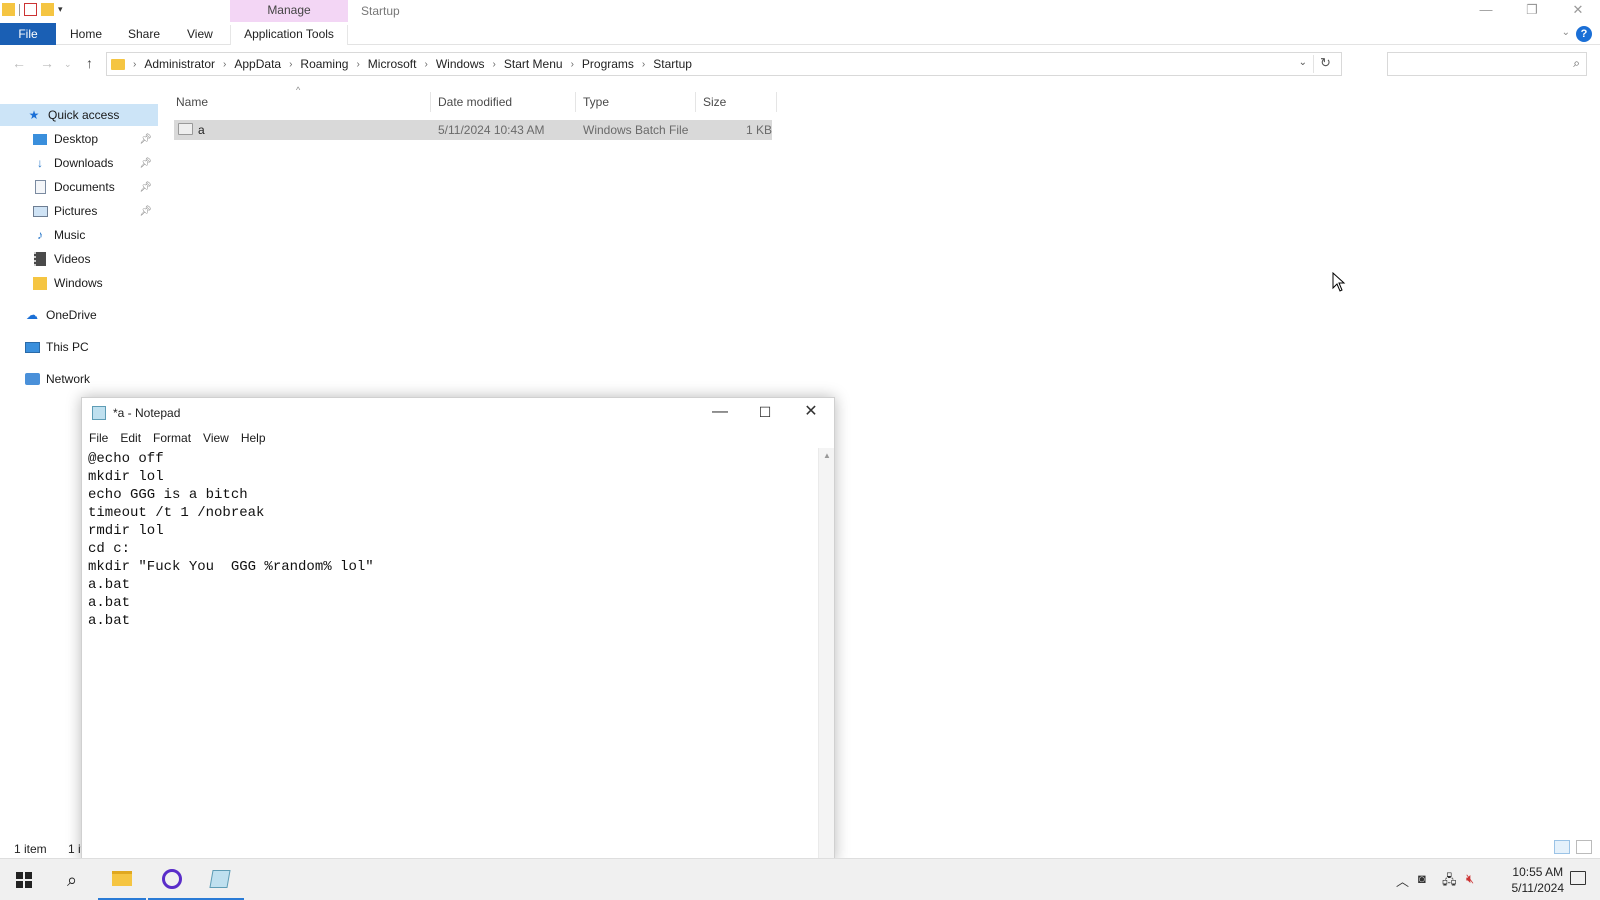 This screenshot has height=900, width=1600. I want to click on details-view-icon, so click(1562, 847).